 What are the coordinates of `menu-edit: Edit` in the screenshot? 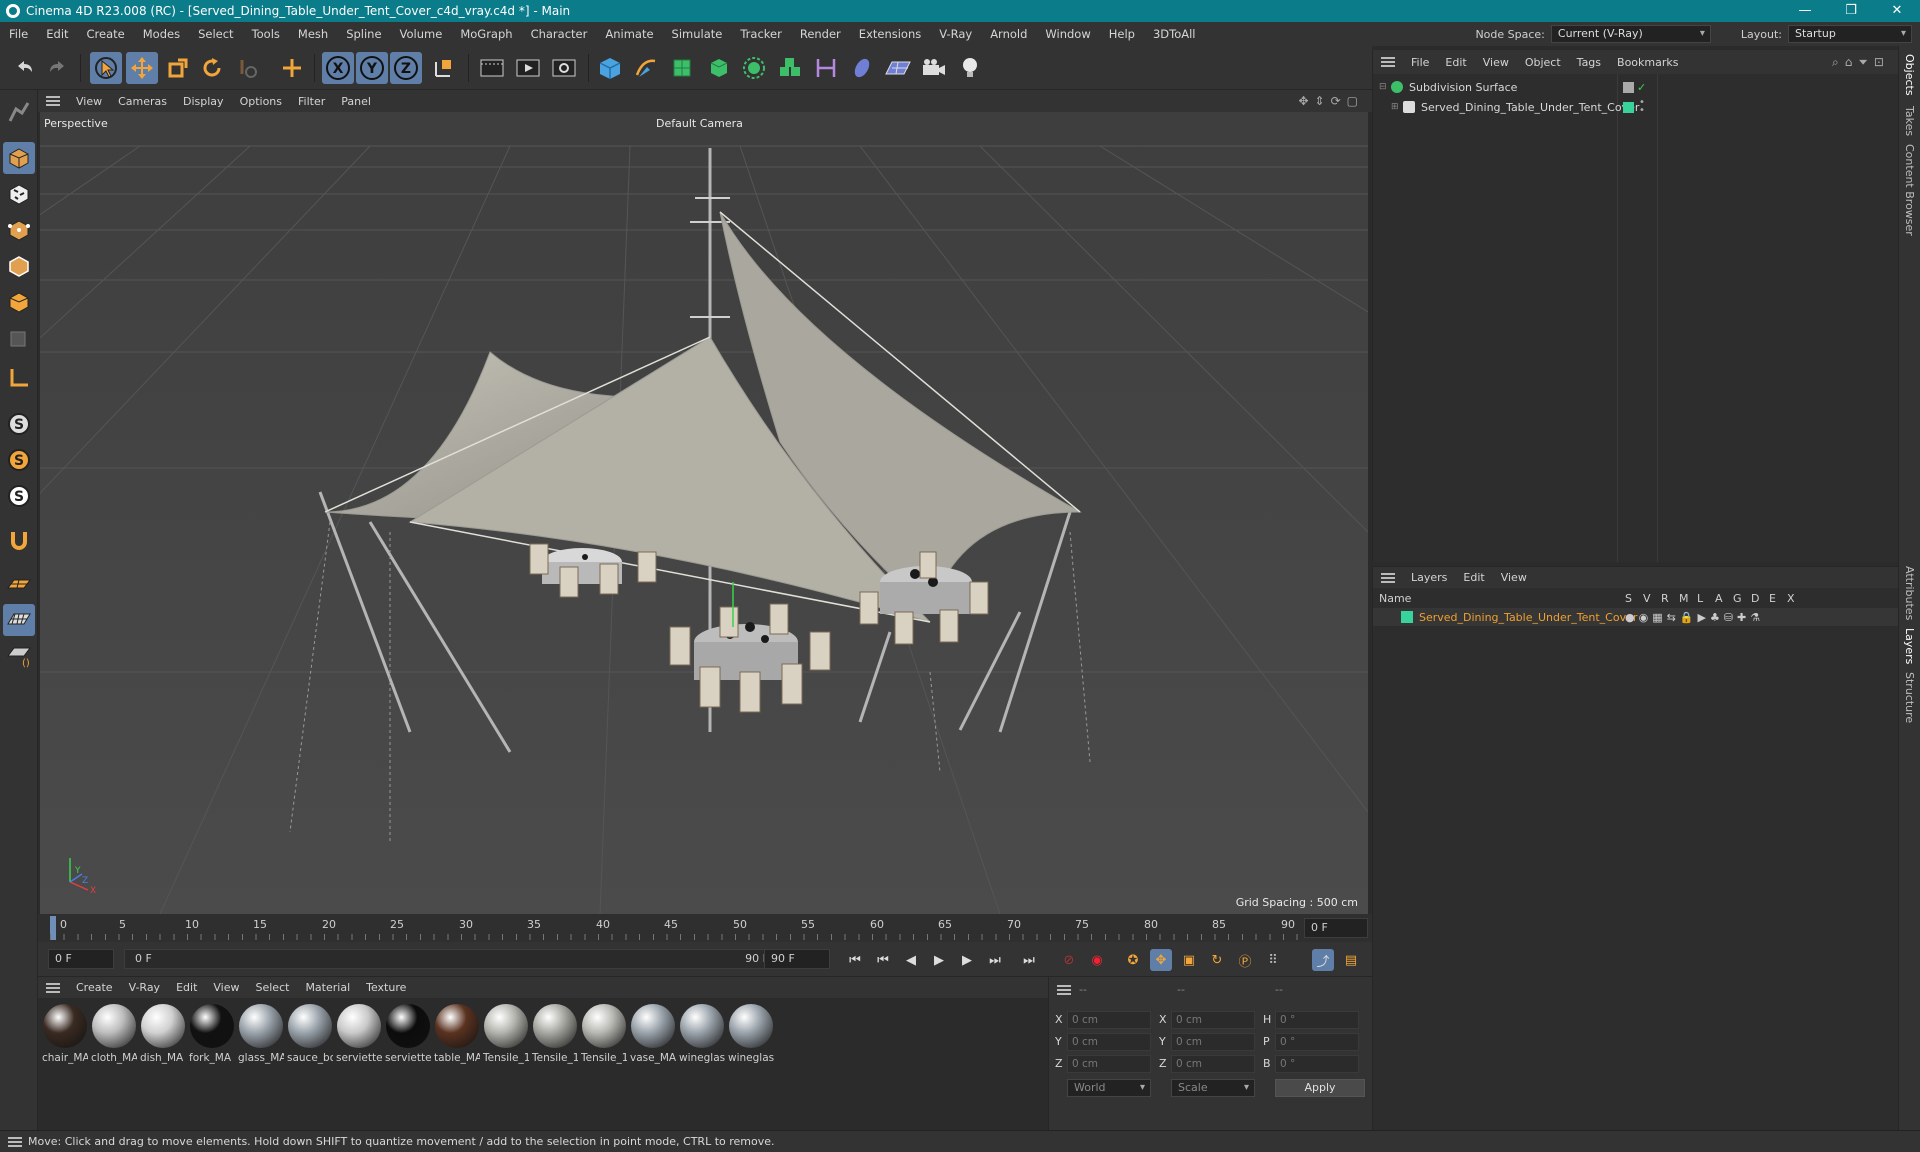 It's located at (57, 34).